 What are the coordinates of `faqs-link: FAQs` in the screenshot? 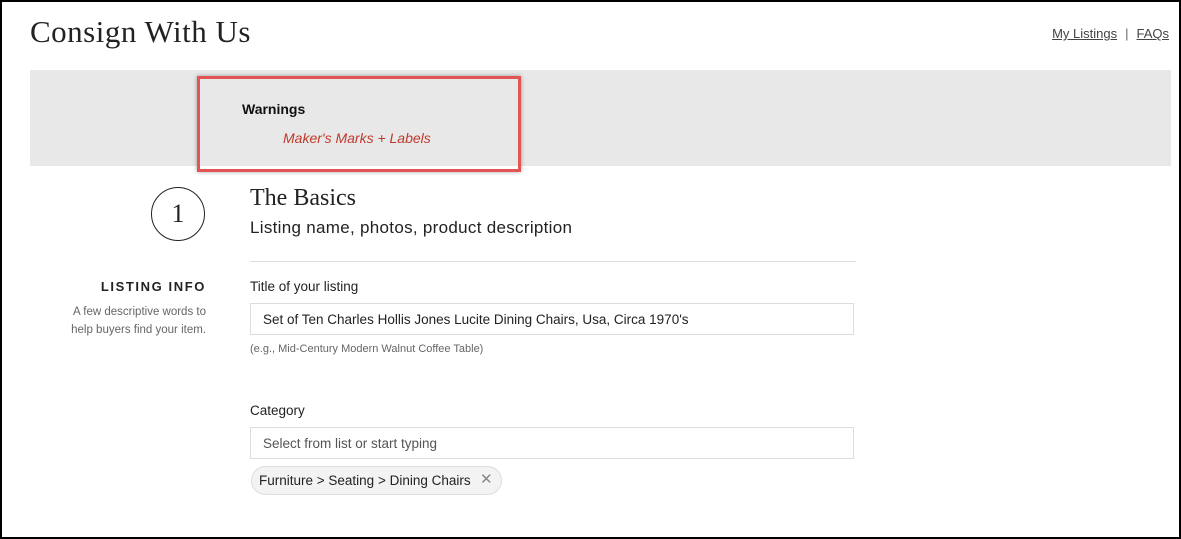 It's located at (1152, 33).